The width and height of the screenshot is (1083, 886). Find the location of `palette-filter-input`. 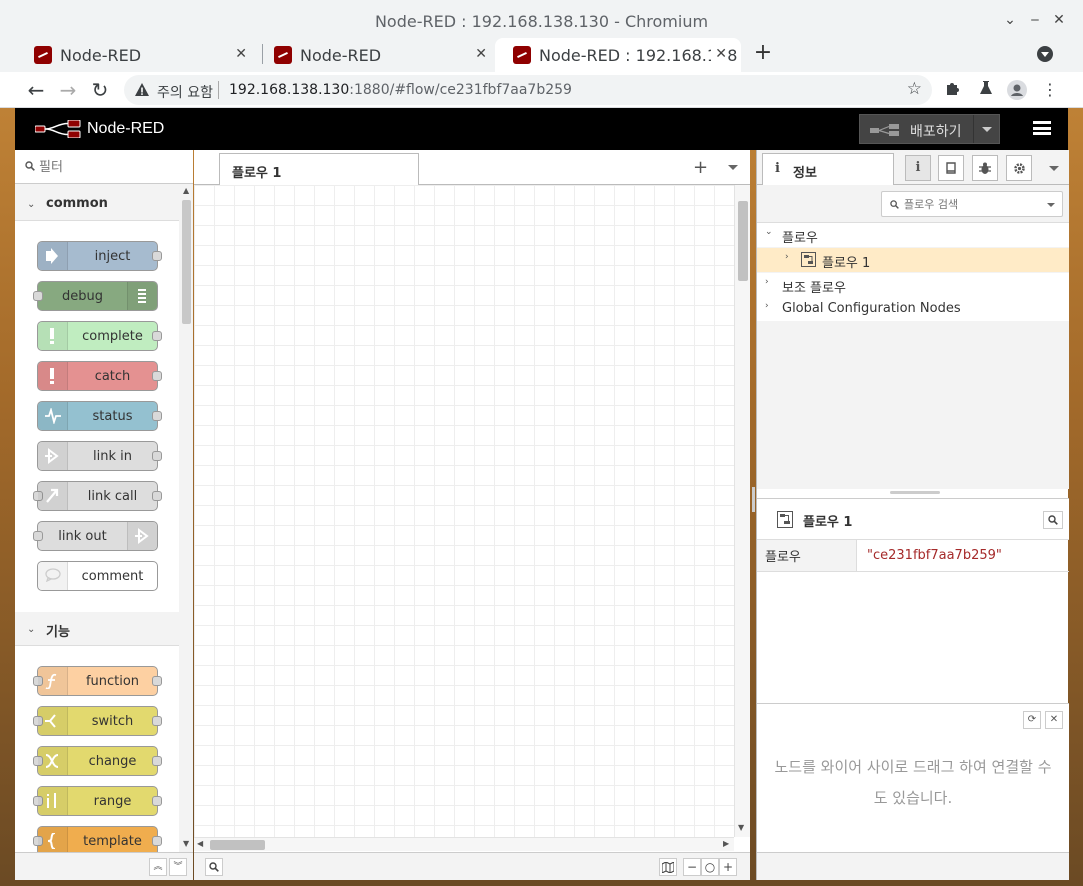

palette-filter-input is located at coordinates (109, 167).